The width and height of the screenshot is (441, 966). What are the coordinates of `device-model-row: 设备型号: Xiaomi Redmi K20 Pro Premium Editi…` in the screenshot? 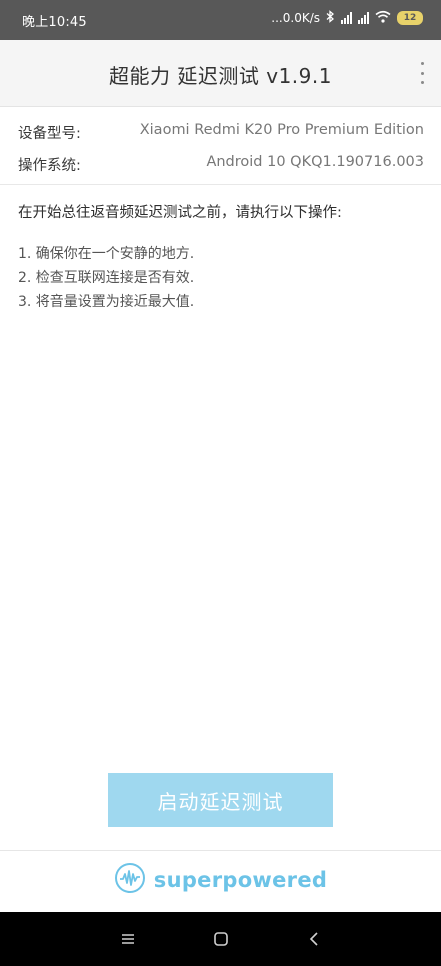 It's located at (221, 132).